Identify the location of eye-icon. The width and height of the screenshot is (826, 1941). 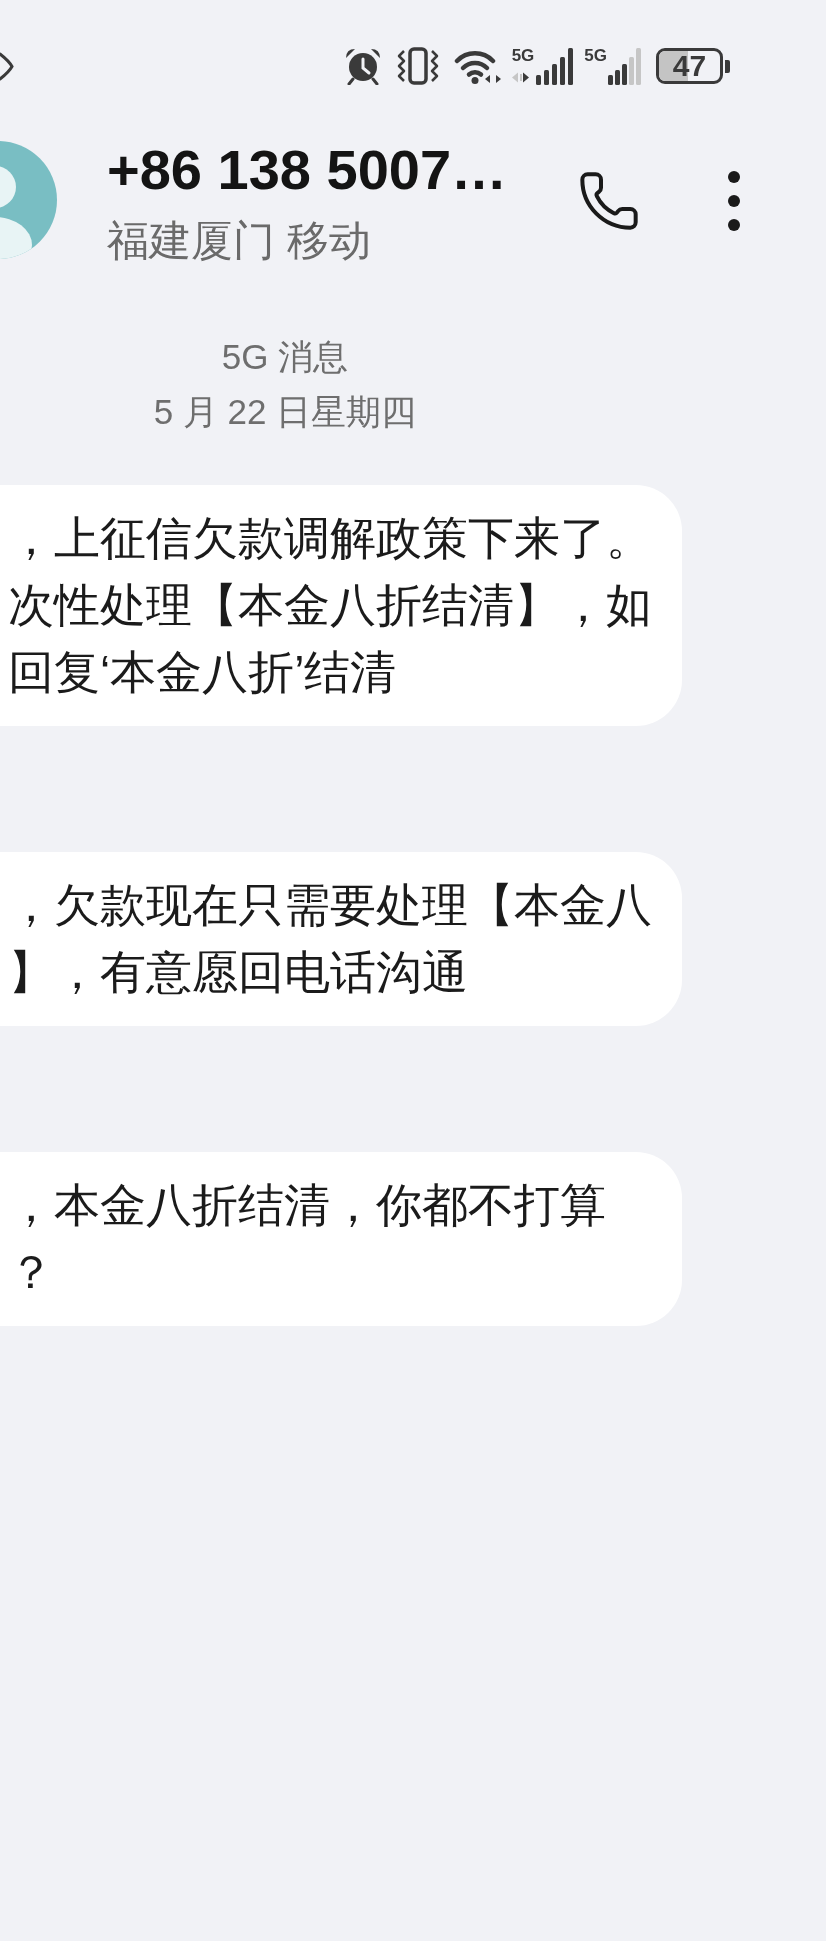
(7, 66).